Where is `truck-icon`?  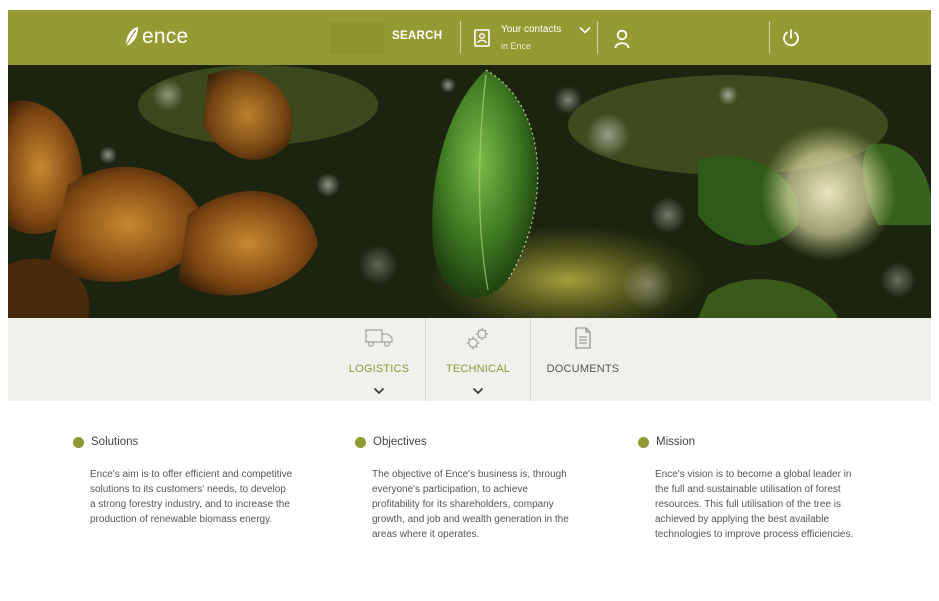 truck-icon is located at coordinates (379, 338).